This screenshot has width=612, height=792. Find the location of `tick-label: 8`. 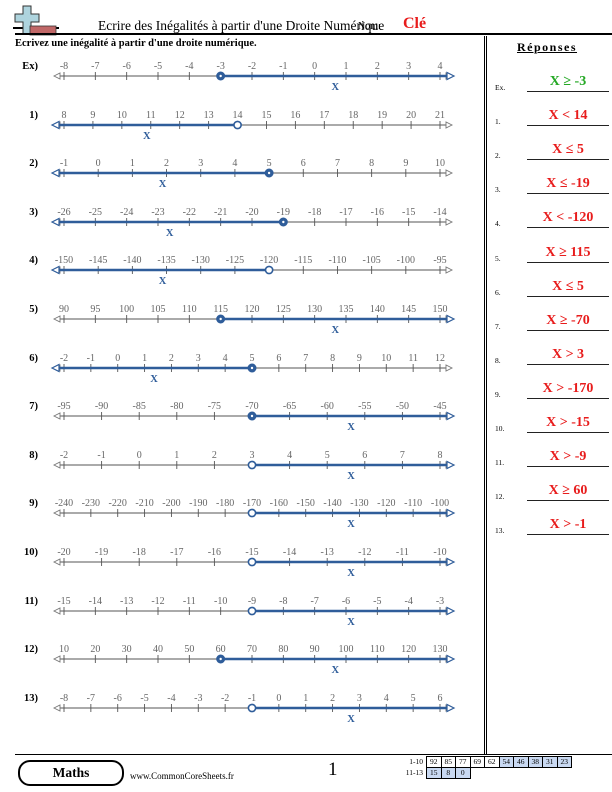

tick-label: 8 is located at coordinates (371, 163).